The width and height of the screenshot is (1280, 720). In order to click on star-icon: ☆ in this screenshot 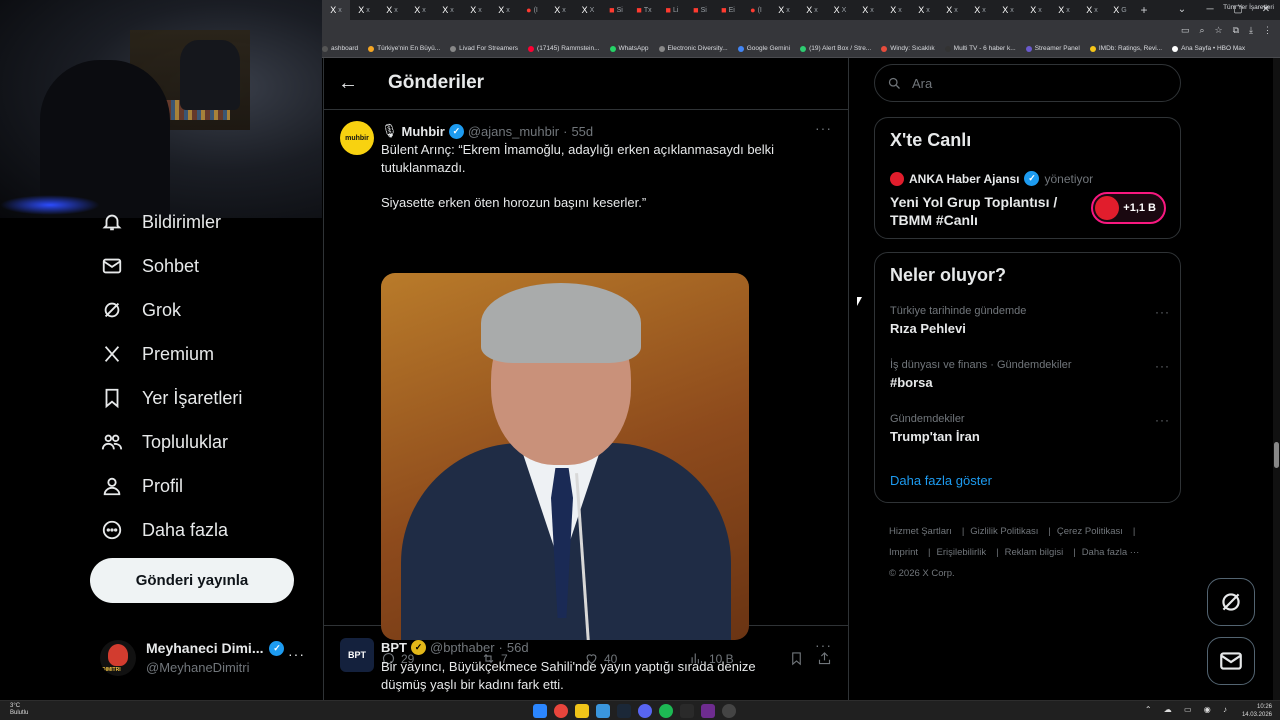, I will do `click(1219, 30)`.